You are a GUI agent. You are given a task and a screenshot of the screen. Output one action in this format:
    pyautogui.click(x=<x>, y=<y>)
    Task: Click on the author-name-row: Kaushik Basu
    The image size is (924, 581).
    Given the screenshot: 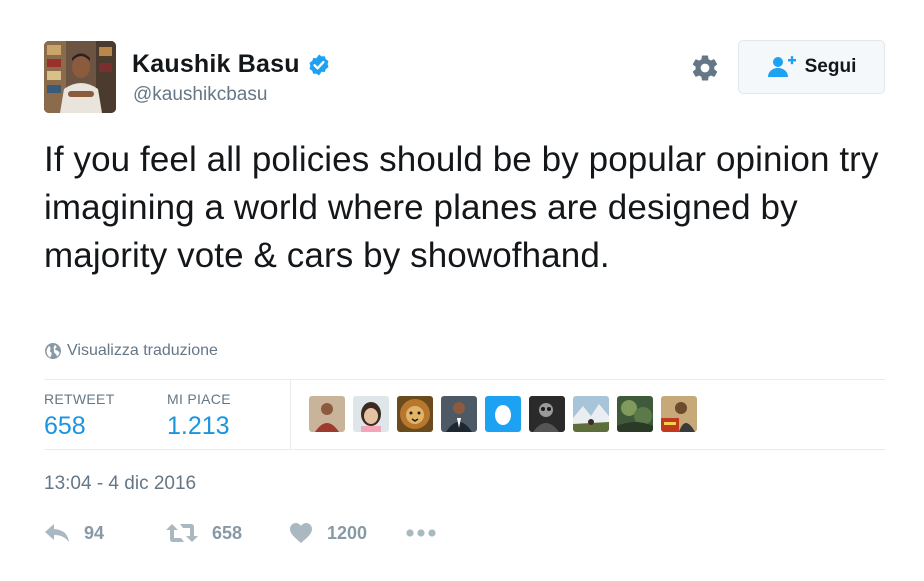 What is the action you would take?
    pyautogui.click(x=231, y=64)
    